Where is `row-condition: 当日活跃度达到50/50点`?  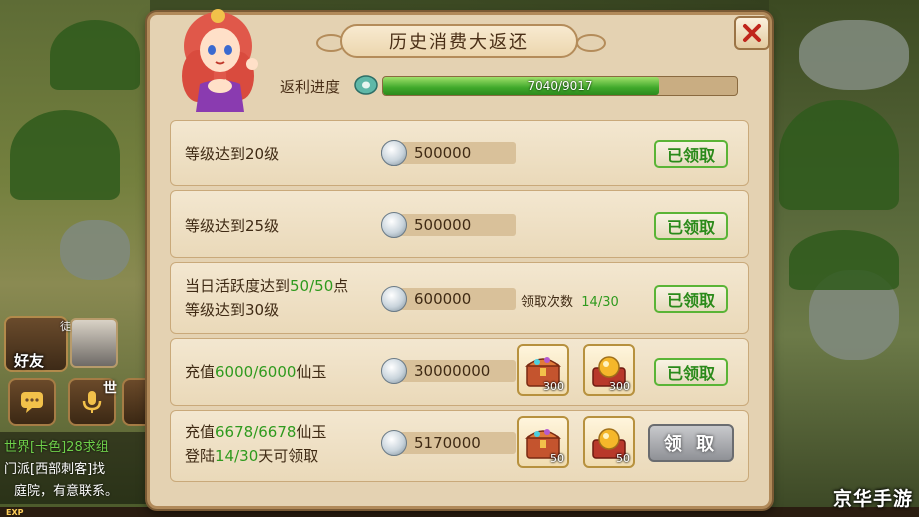 row-condition: 当日活跃度达到50/50点 is located at coordinates (267, 286).